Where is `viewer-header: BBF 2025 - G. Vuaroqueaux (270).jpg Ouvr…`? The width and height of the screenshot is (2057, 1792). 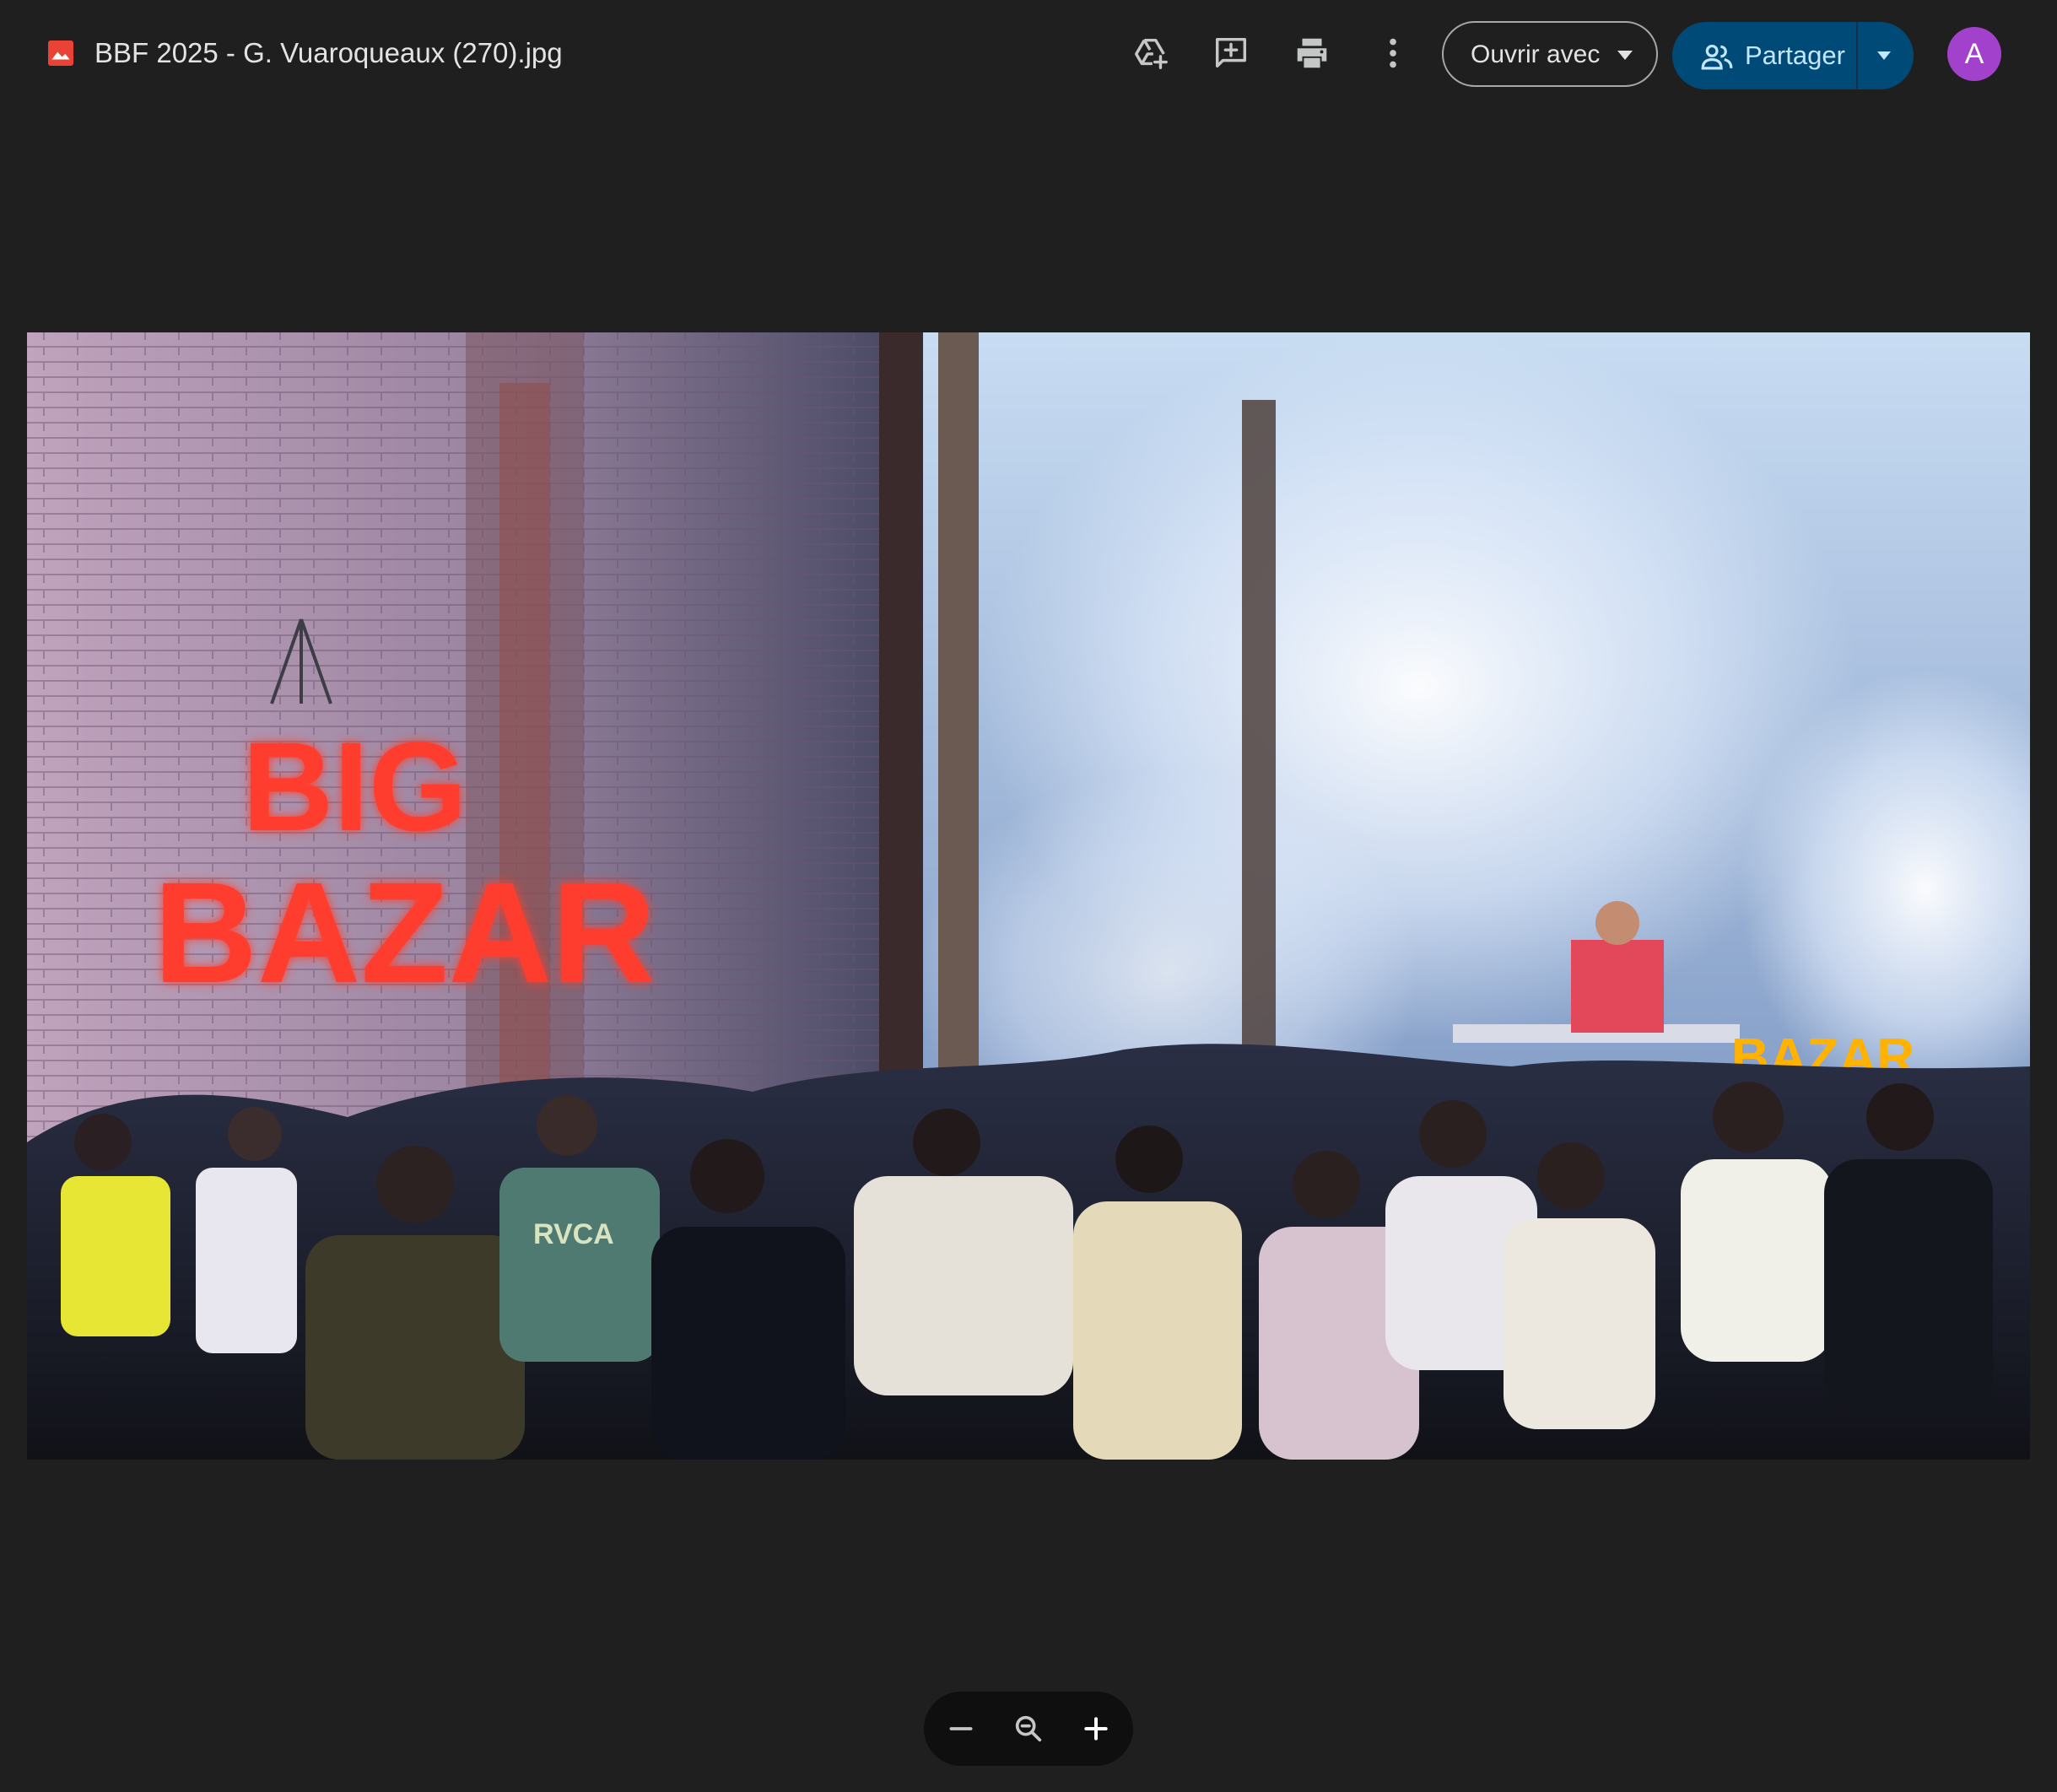 viewer-header: BBF 2025 - G. Vuaroqueaux (270).jpg Ouvr… is located at coordinates (1028, 54).